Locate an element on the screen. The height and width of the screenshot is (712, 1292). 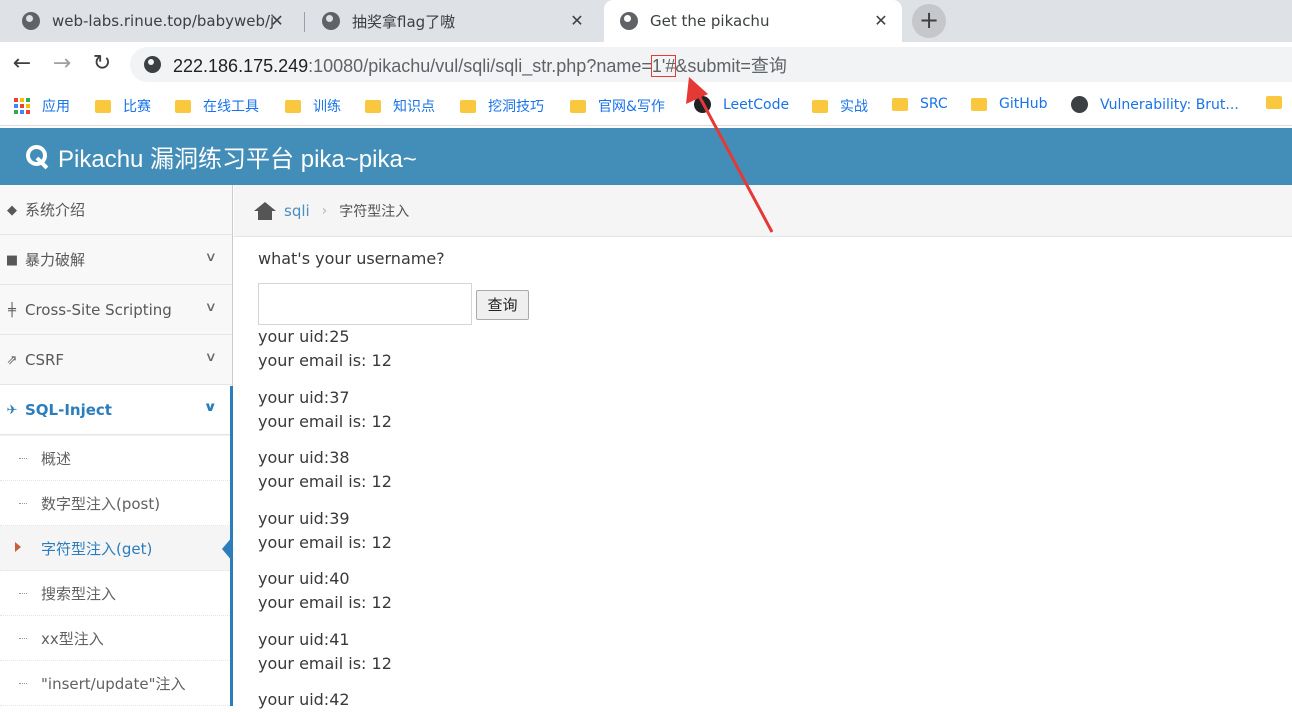
active-section-bar is located at coordinates (231, 546).